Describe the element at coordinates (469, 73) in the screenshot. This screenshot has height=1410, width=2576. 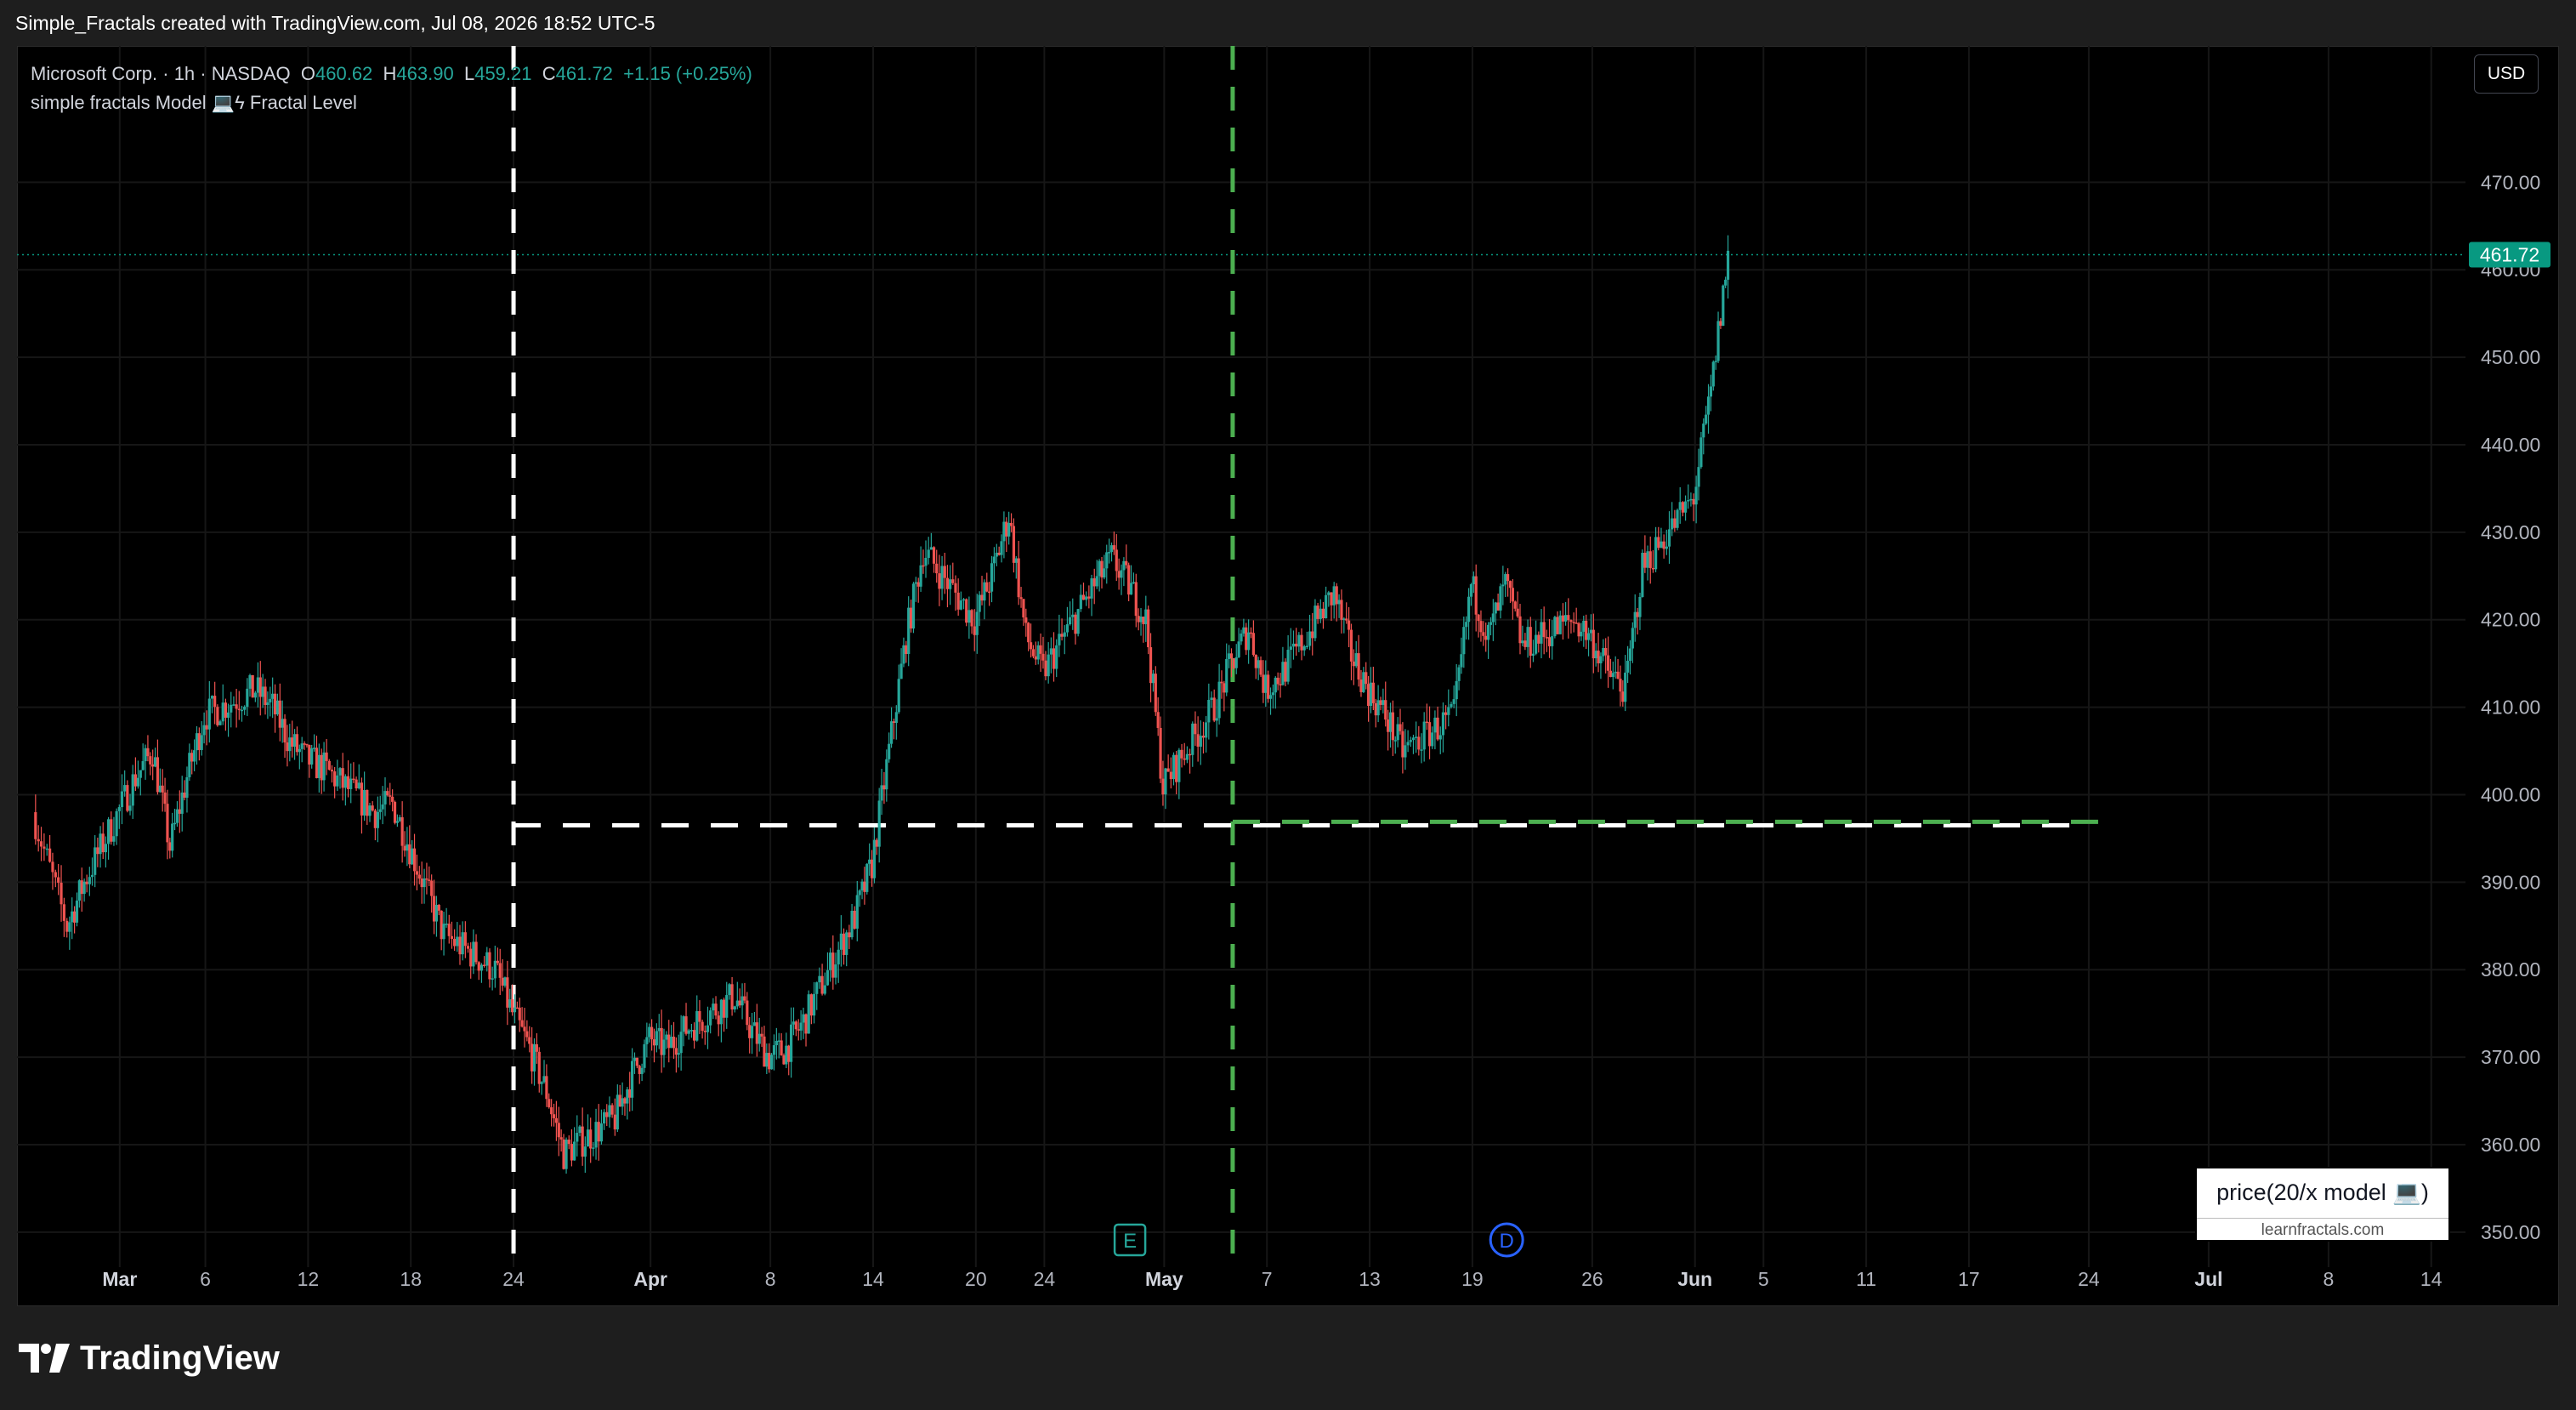
I see `low-label: L` at that location.